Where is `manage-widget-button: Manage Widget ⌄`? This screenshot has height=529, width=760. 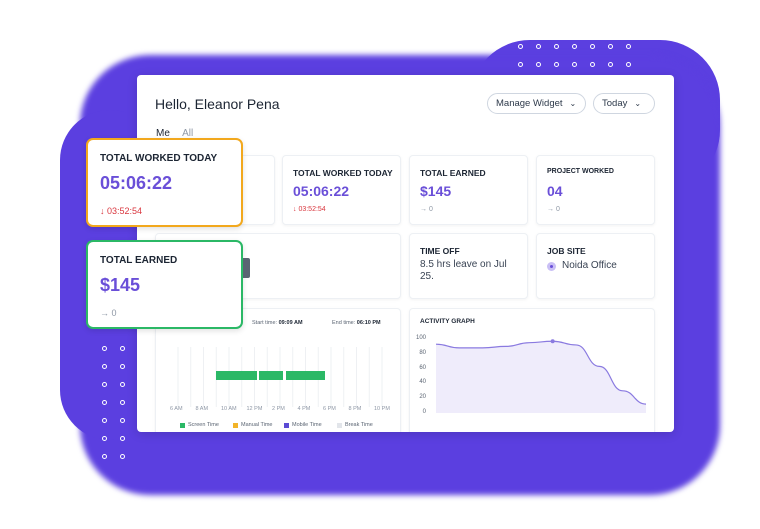 manage-widget-button: Manage Widget ⌄ is located at coordinates (536, 103).